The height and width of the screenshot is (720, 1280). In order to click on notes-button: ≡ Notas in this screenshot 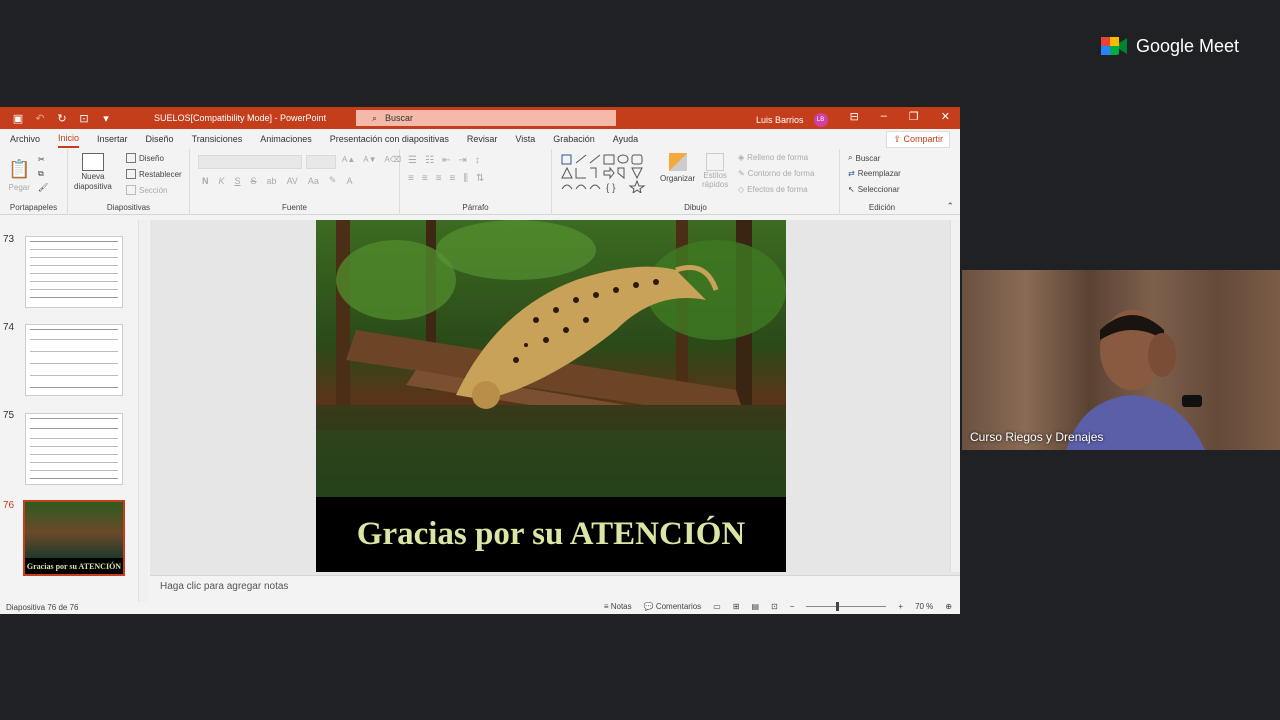, I will do `click(618, 606)`.